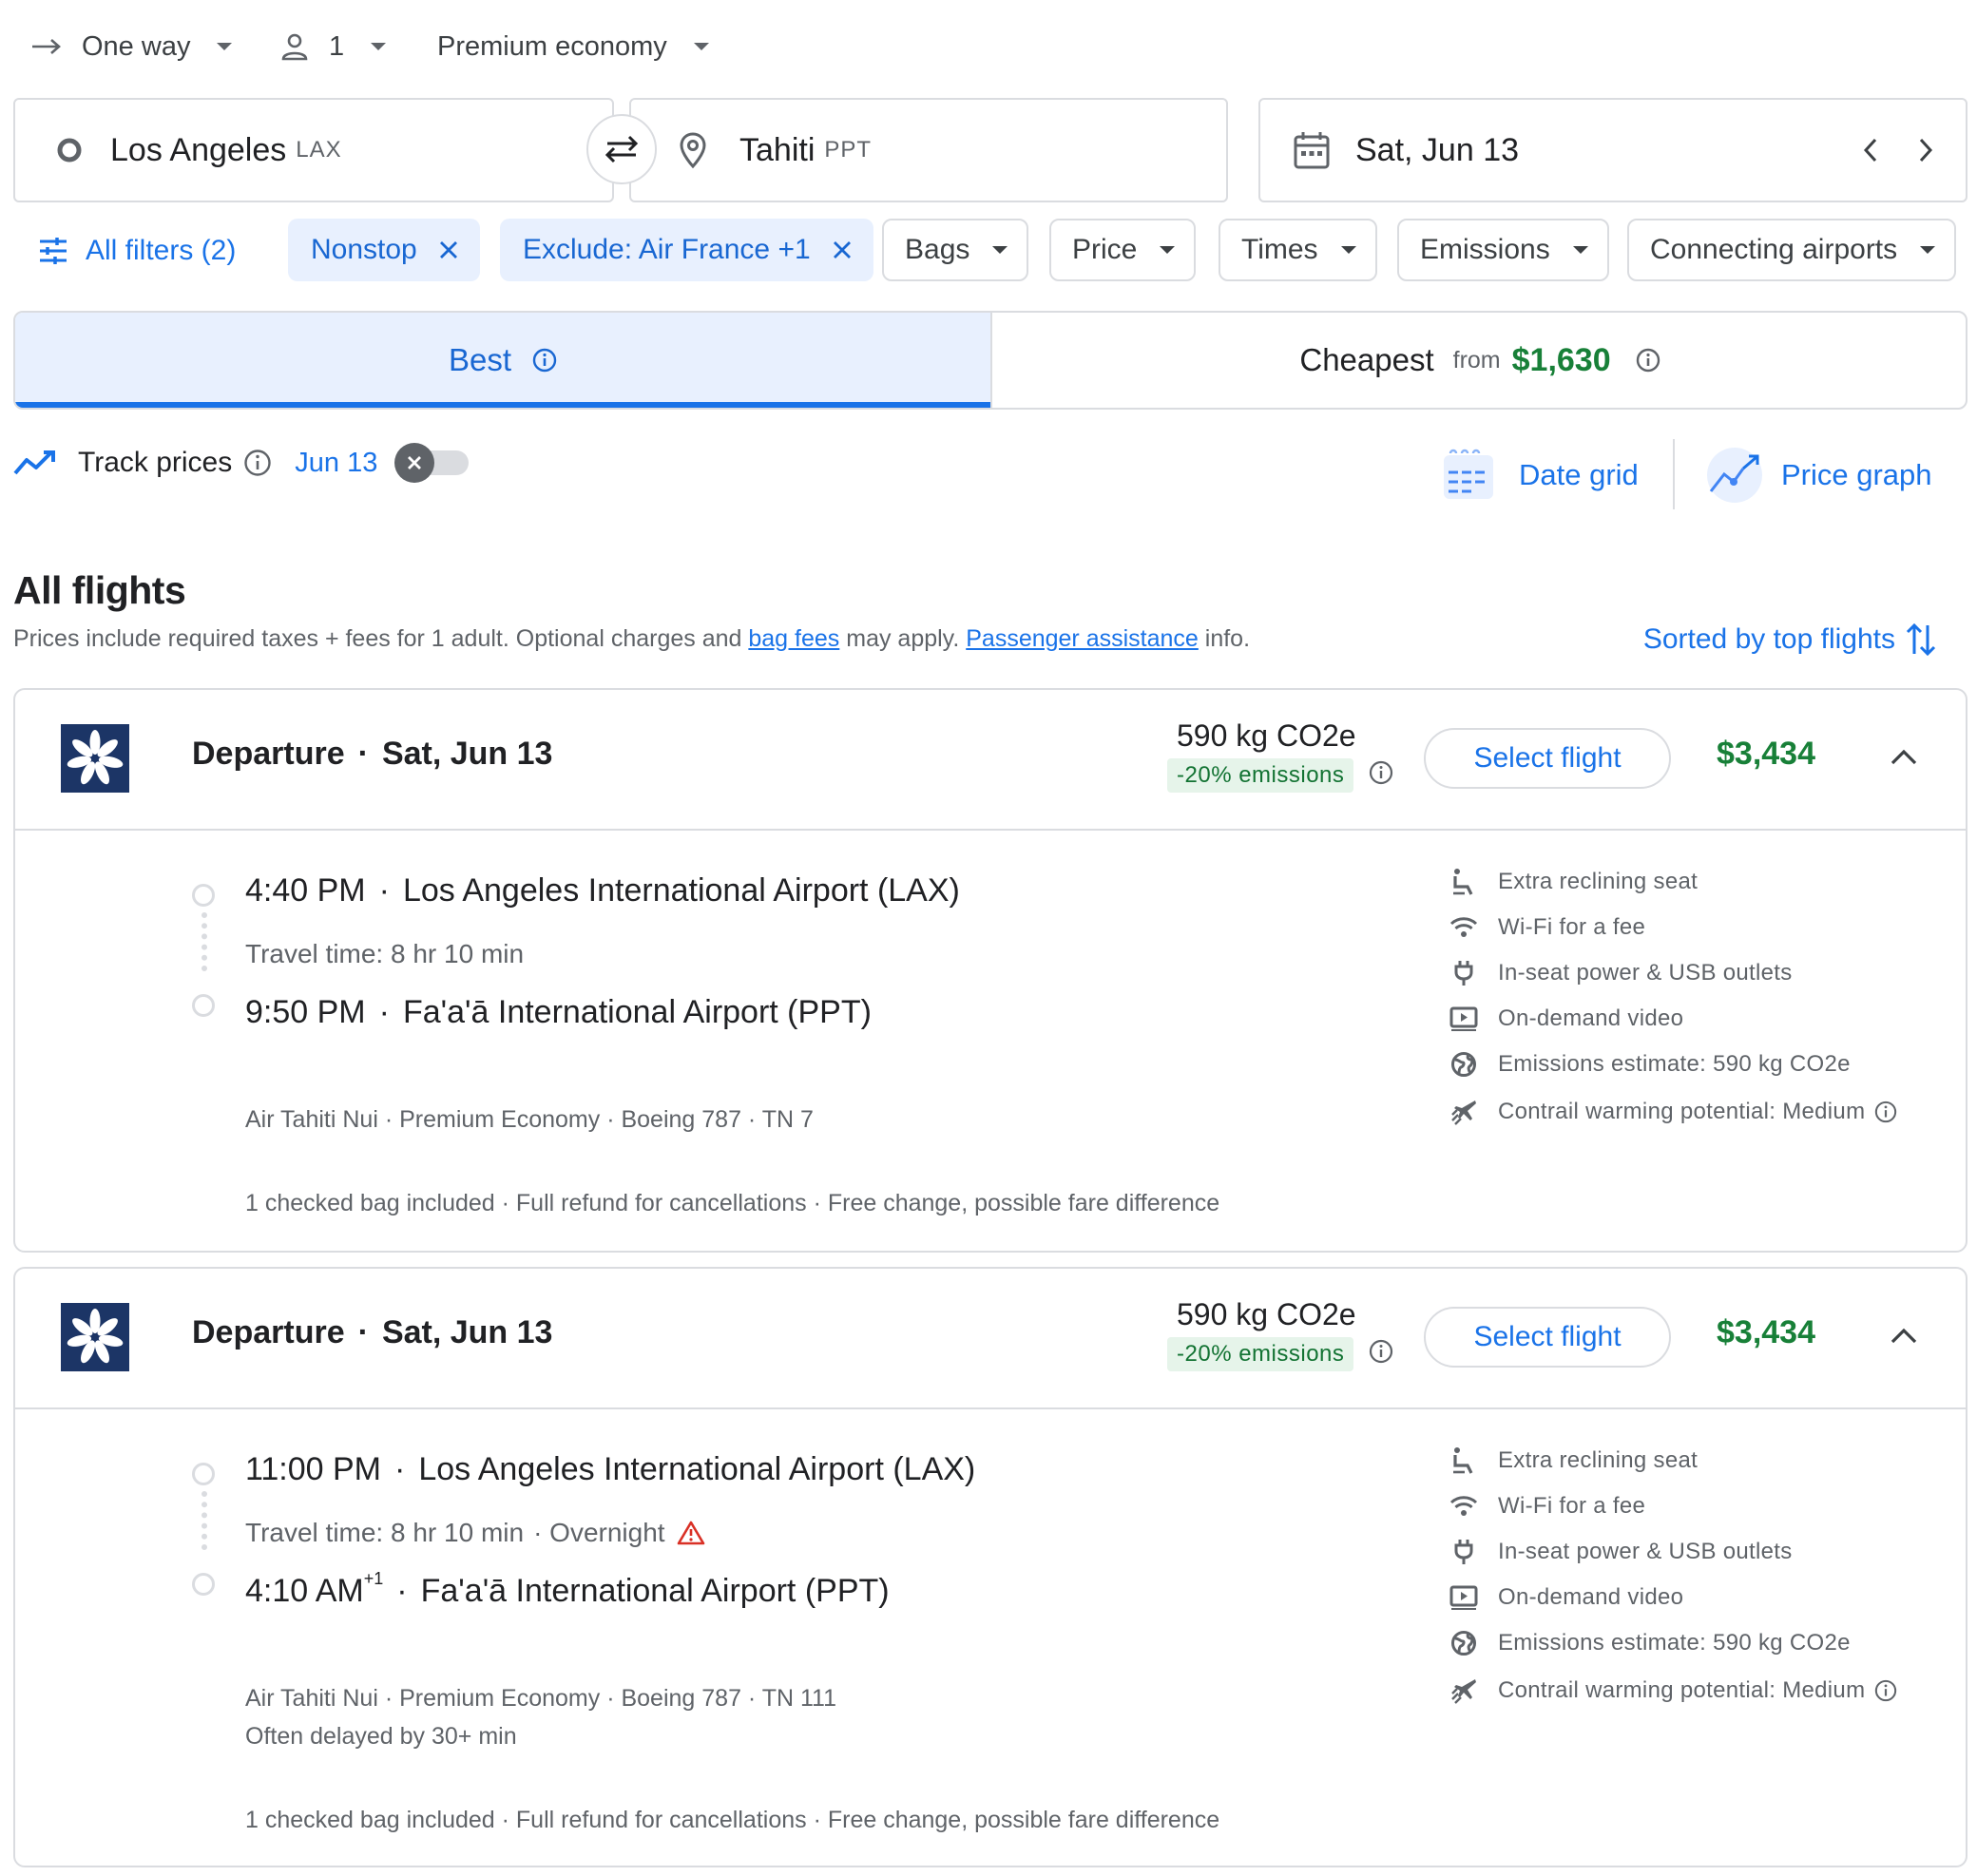  Describe the element at coordinates (1468, 474) in the screenshot. I see `date-grid-icon` at that location.